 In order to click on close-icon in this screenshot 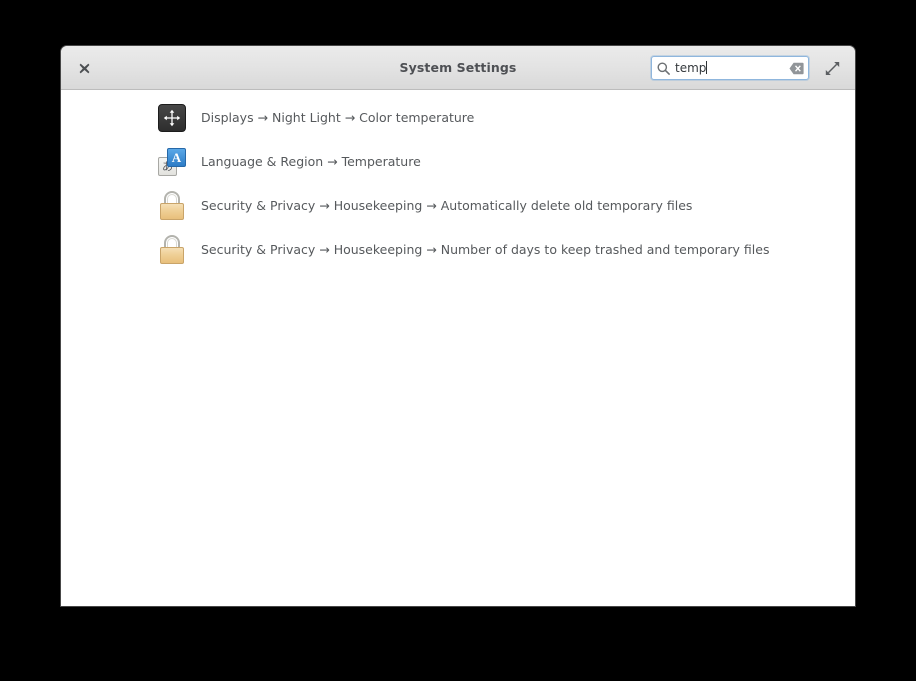, I will do `click(84, 68)`.